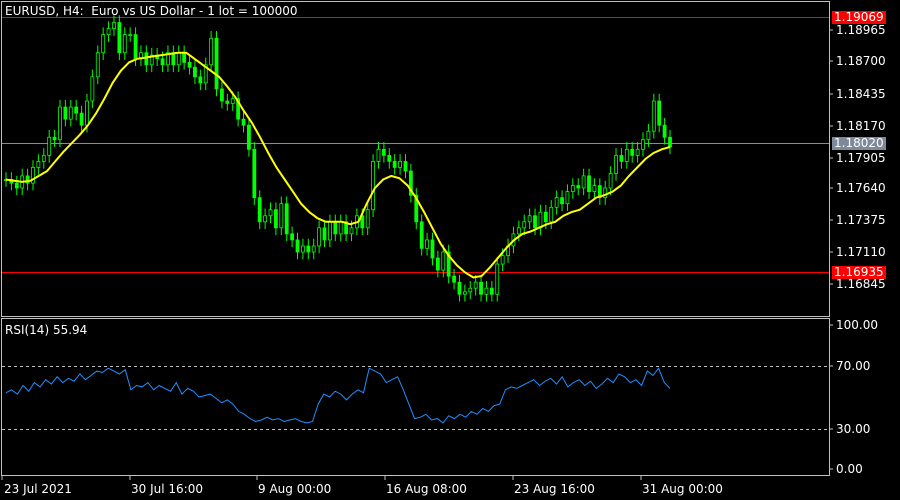  I want to click on price-tick: 1.17375, so click(861, 220).